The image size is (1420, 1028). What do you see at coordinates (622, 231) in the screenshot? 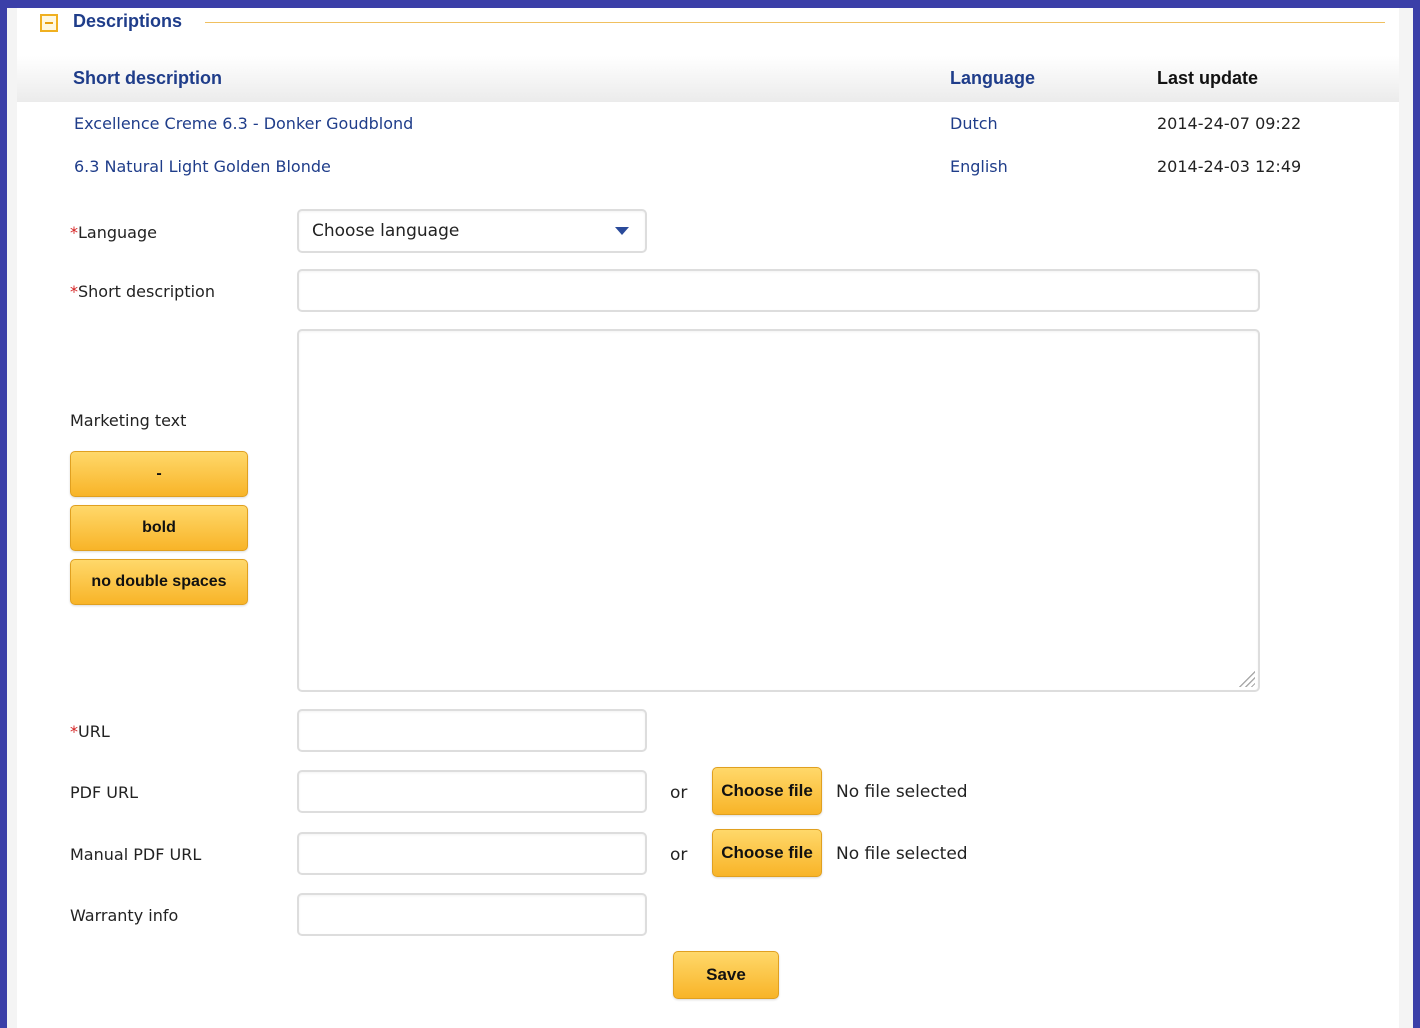
I see `caret-down-icon` at bounding box center [622, 231].